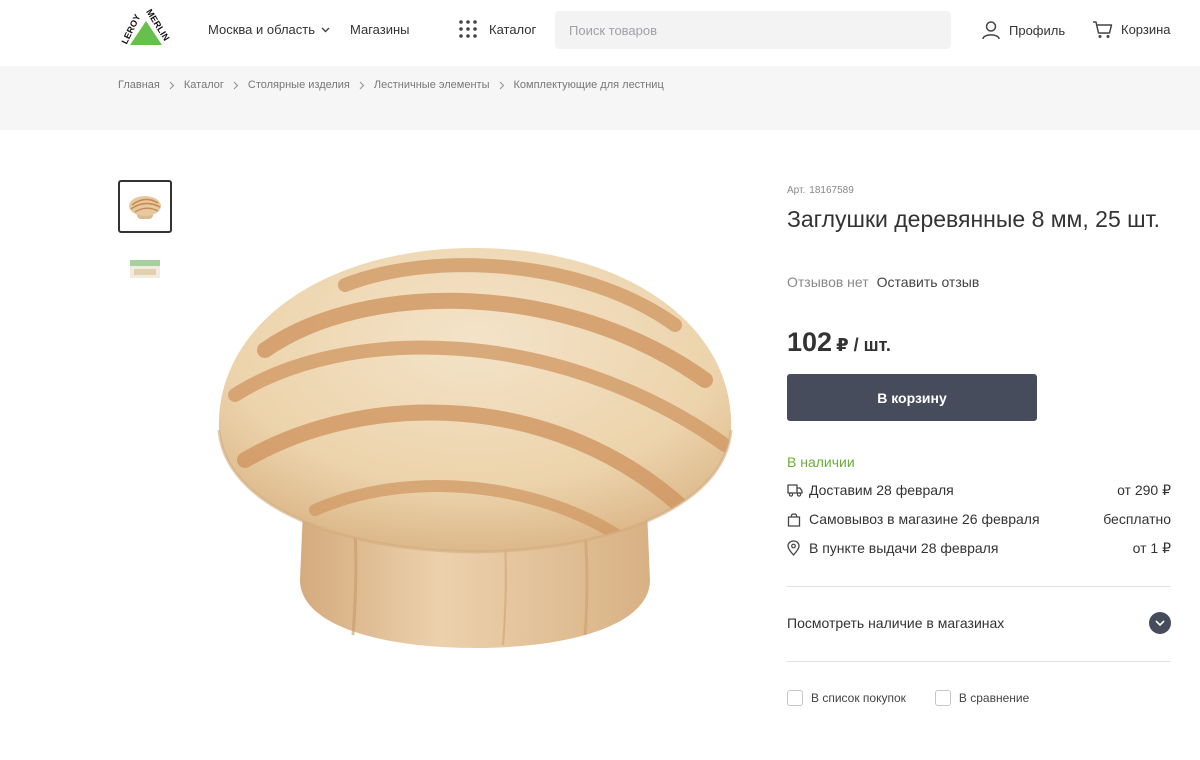 This screenshot has height=760, width=1200. What do you see at coordinates (1137, 519) in the screenshot?
I see `pickup-cost: бесплатно` at bounding box center [1137, 519].